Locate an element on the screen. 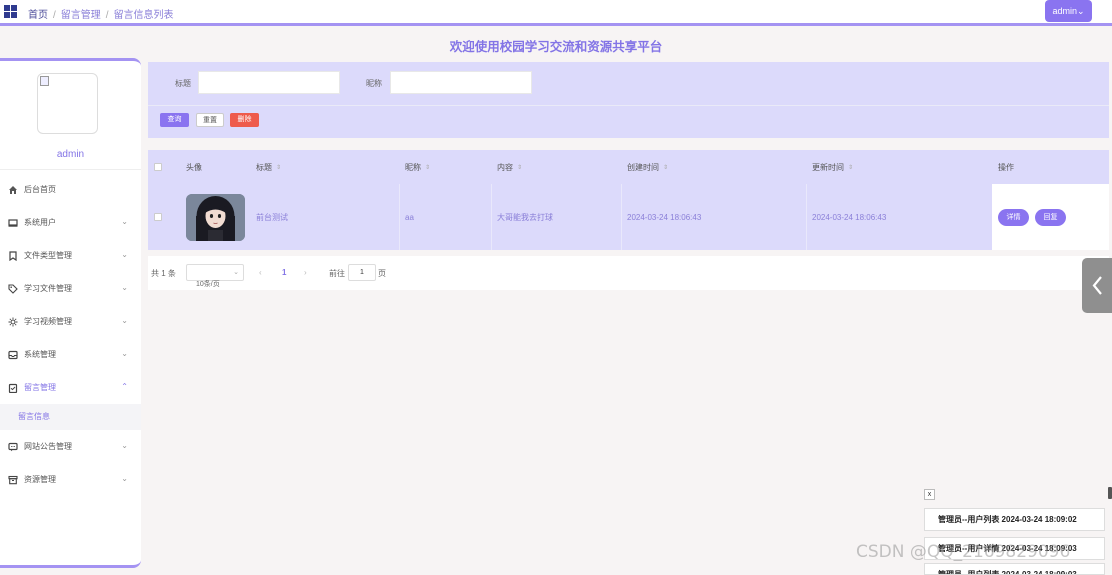  top-bar: 首页 / 留言管理 / 留言信息列表 admin⌄ is located at coordinates (556, 13).